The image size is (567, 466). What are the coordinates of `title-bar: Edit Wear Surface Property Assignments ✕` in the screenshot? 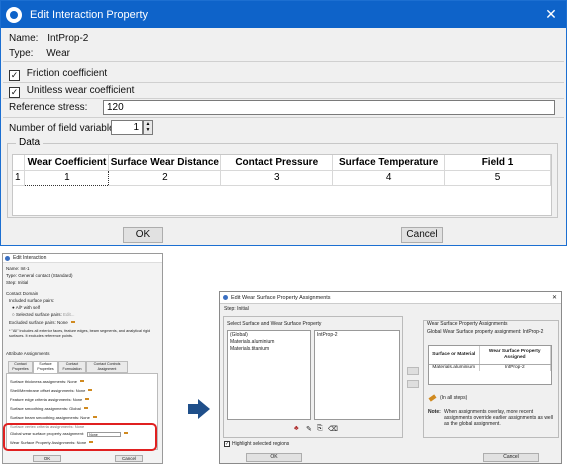 It's located at (390, 298).